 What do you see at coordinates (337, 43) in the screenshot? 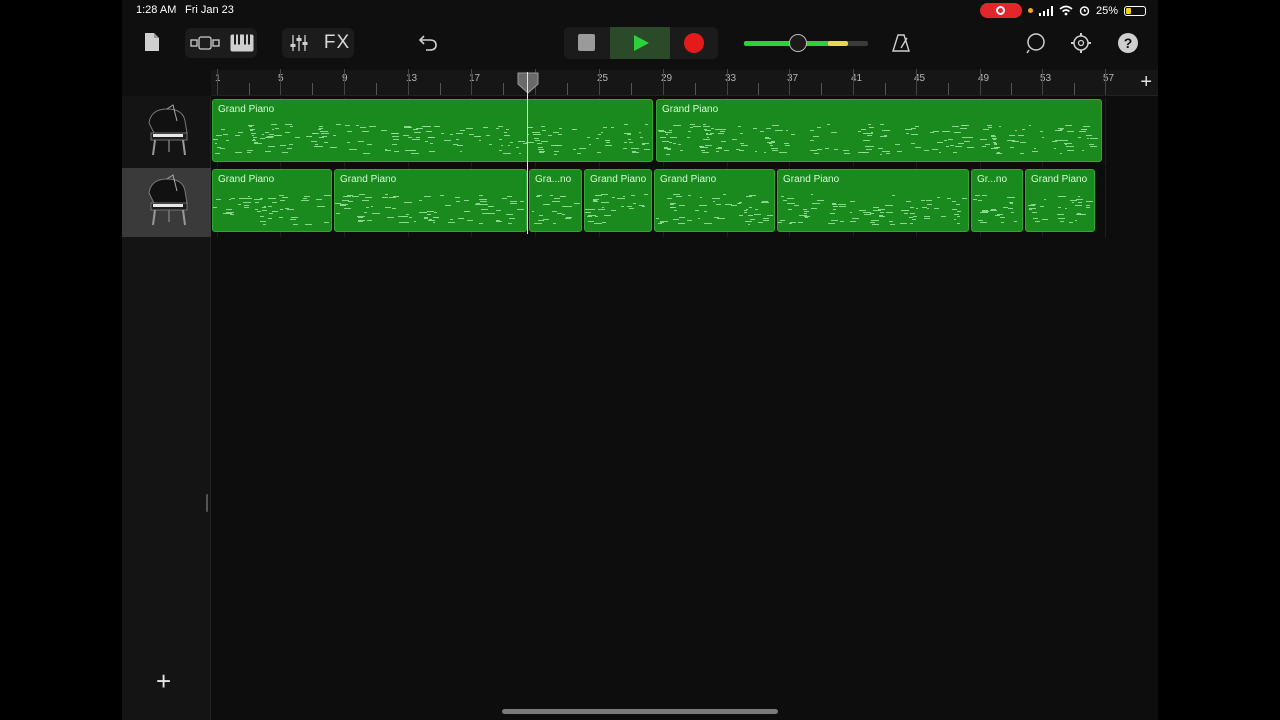
I see `fx-button: FX` at bounding box center [337, 43].